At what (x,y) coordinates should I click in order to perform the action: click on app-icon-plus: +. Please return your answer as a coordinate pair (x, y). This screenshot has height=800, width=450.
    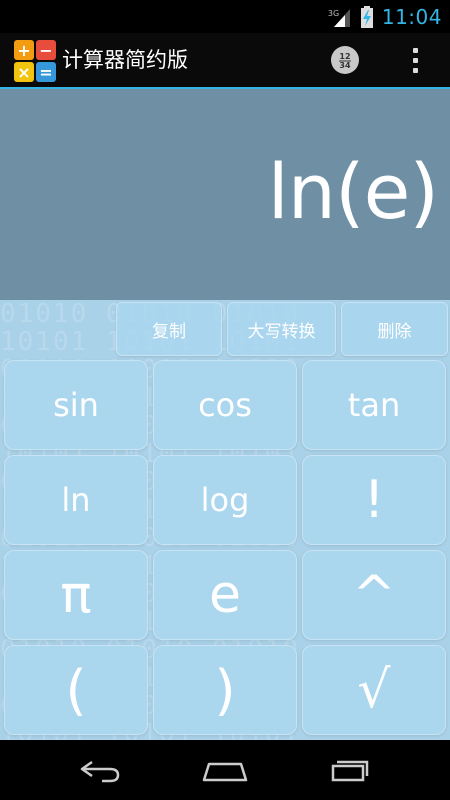
    Looking at the image, I should click on (23, 50).